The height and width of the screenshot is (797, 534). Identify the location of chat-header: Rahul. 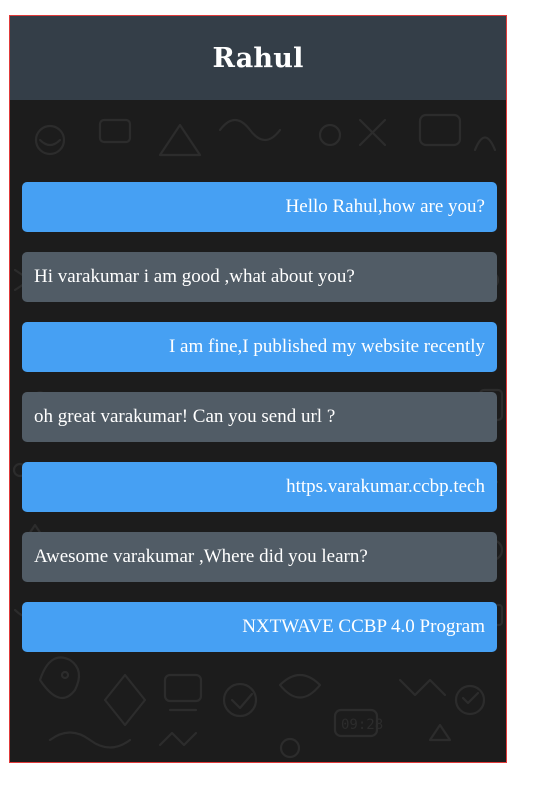
(258, 58).